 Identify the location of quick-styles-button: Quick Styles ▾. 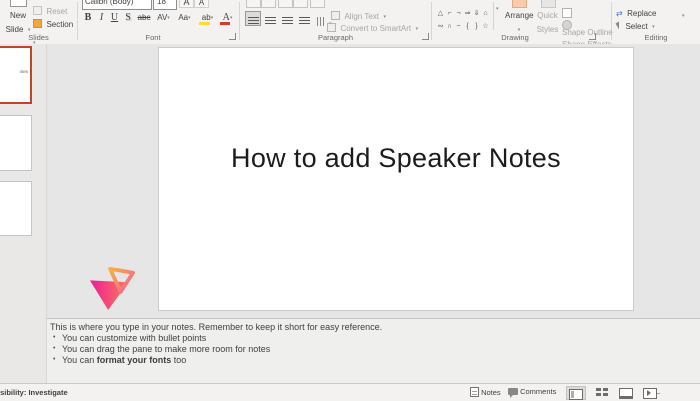
(547, 17).